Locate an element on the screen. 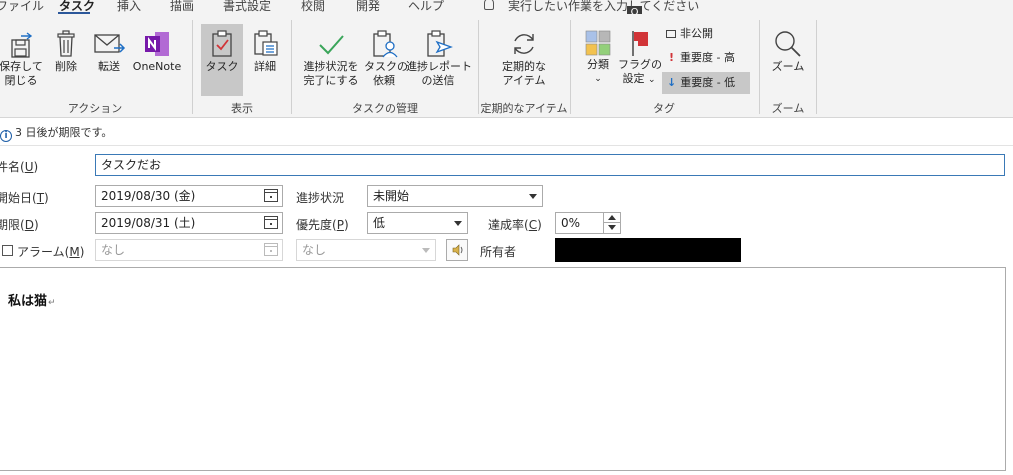  speaker-icon is located at coordinates (457, 250).